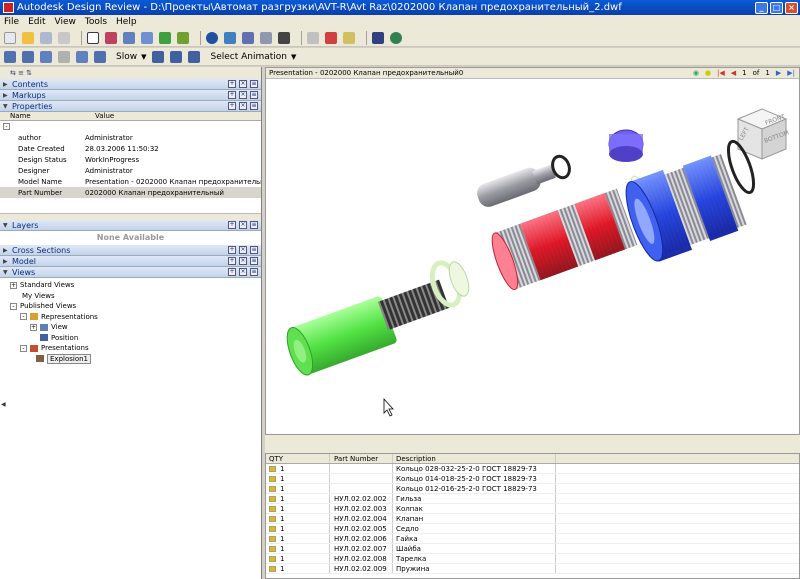 The image size is (800, 579). I want to click on menu-file: File, so click(11, 22).